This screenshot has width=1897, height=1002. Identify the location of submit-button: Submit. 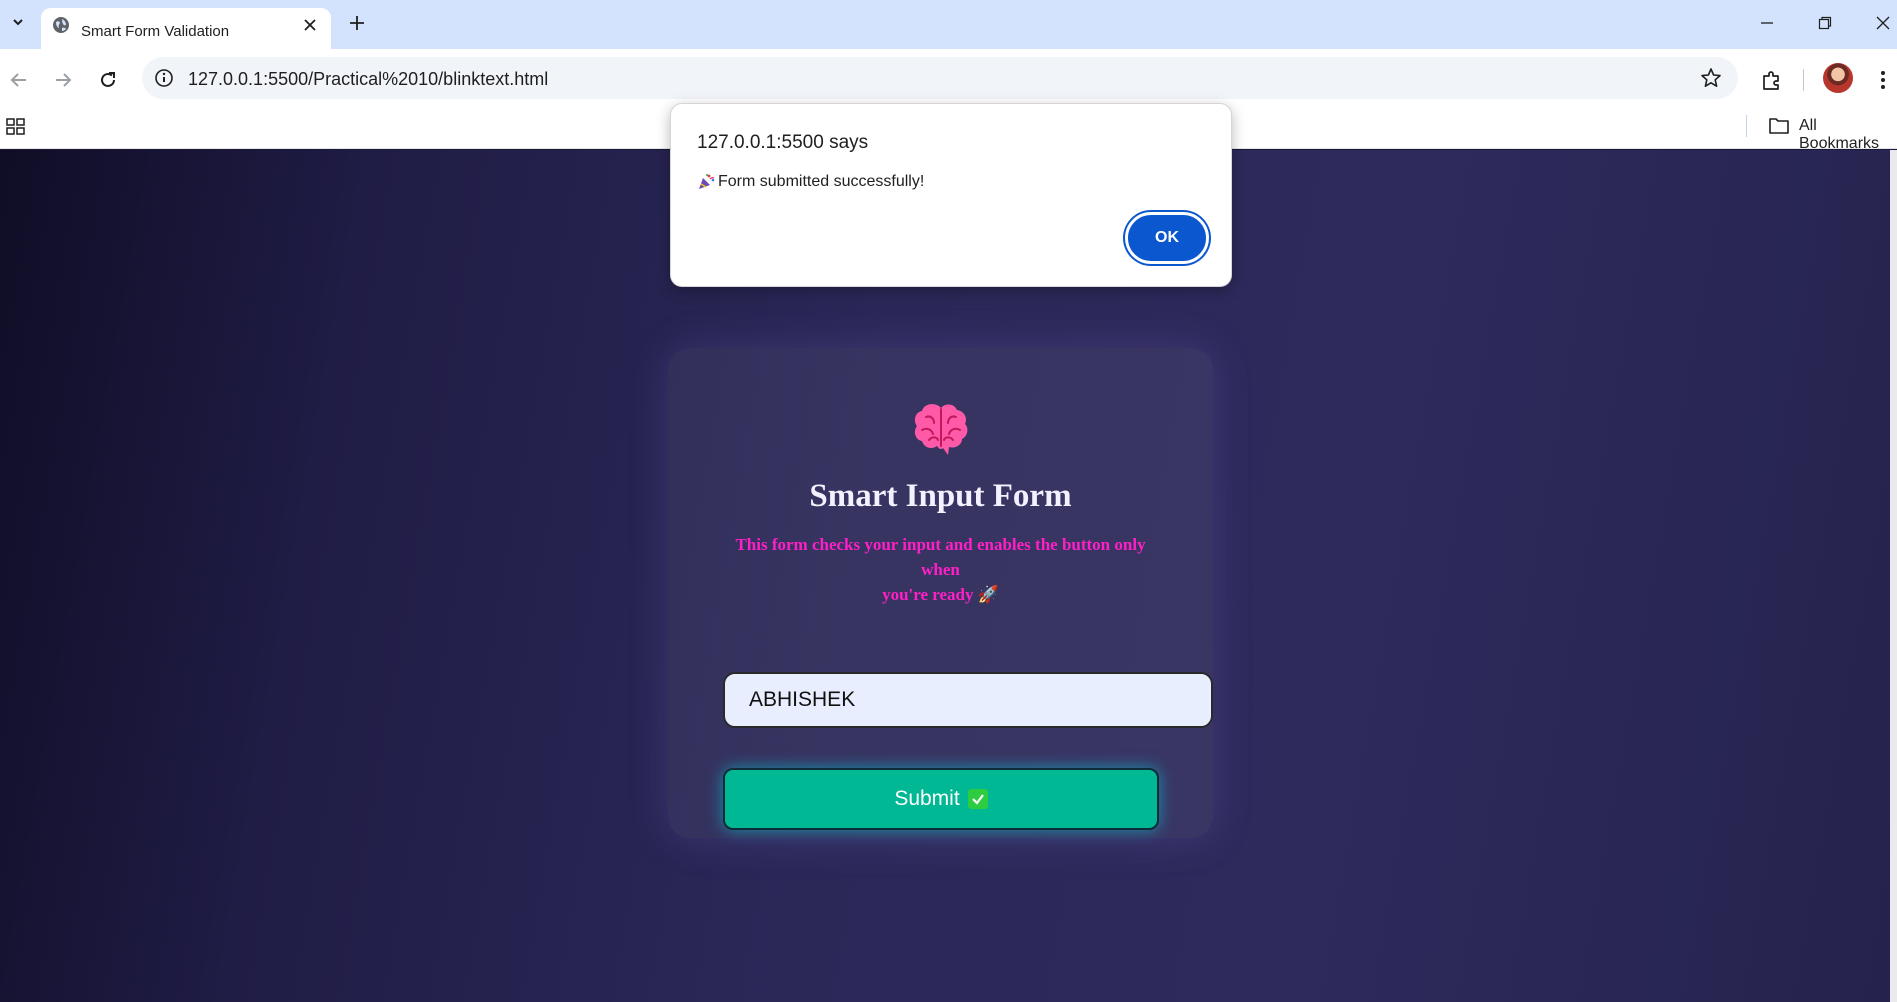
(941, 799).